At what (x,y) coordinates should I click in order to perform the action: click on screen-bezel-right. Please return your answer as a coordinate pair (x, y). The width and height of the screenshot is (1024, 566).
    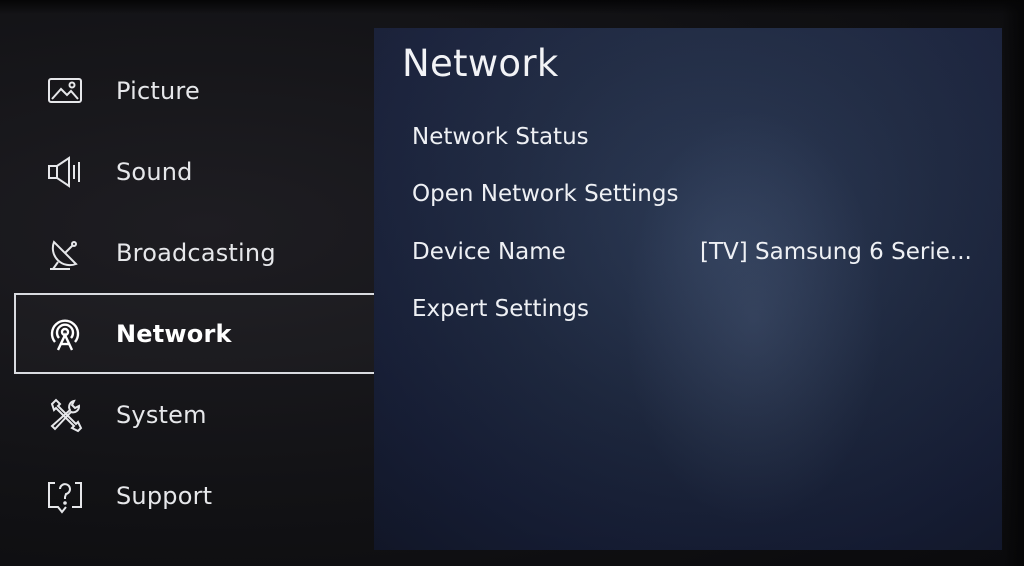
    Looking at the image, I should click on (1013, 283).